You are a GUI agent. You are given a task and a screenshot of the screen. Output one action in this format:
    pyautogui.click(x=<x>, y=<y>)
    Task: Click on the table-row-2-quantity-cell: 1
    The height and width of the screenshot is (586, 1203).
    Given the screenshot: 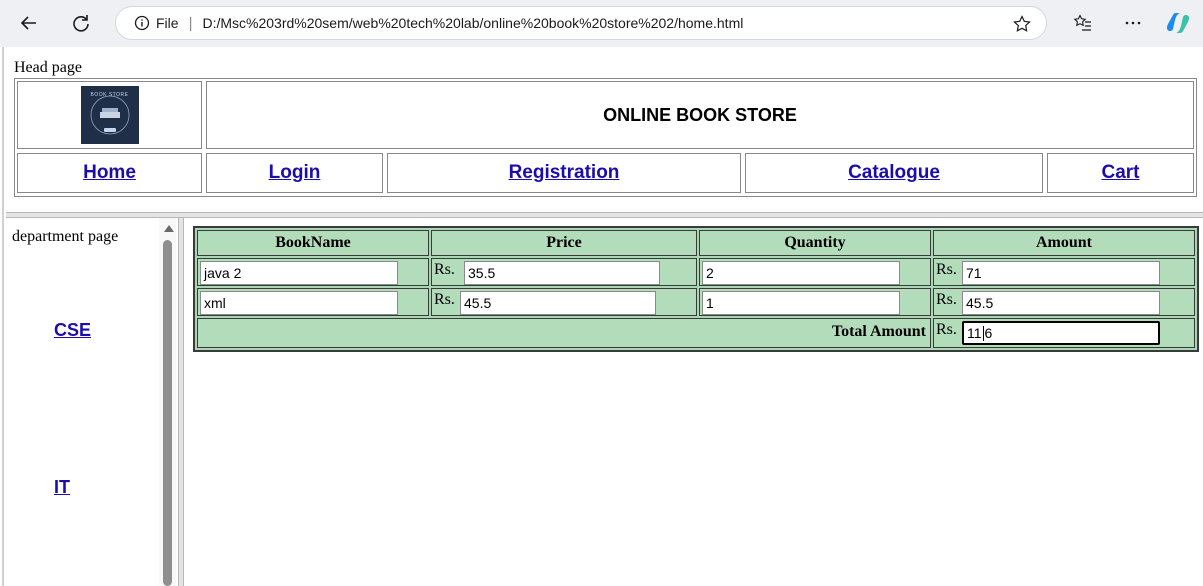 What is the action you would take?
    pyautogui.click(x=815, y=302)
    